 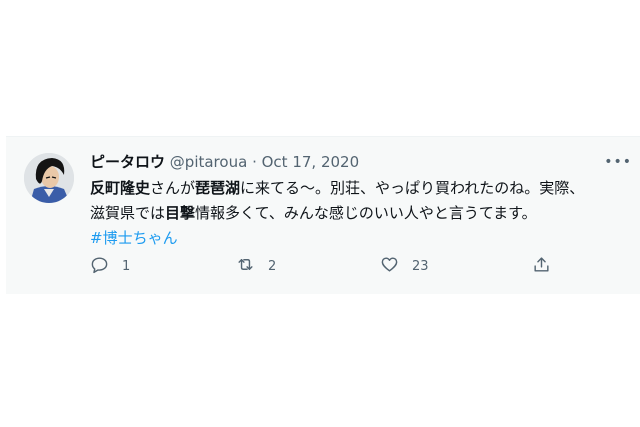 I want to click on display-name: ピータロウ, so click(x=127, y=162).